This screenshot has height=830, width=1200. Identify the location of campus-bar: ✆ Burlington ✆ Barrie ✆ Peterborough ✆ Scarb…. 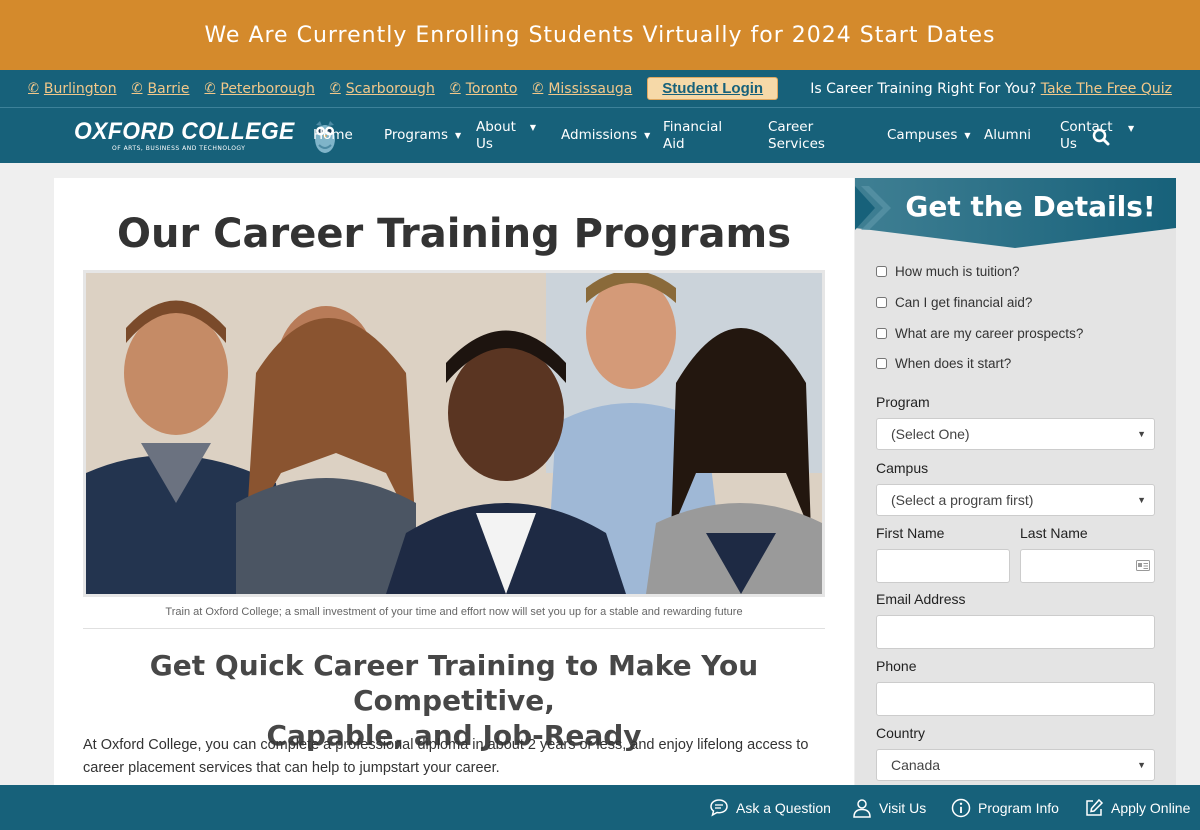
(600, 89).